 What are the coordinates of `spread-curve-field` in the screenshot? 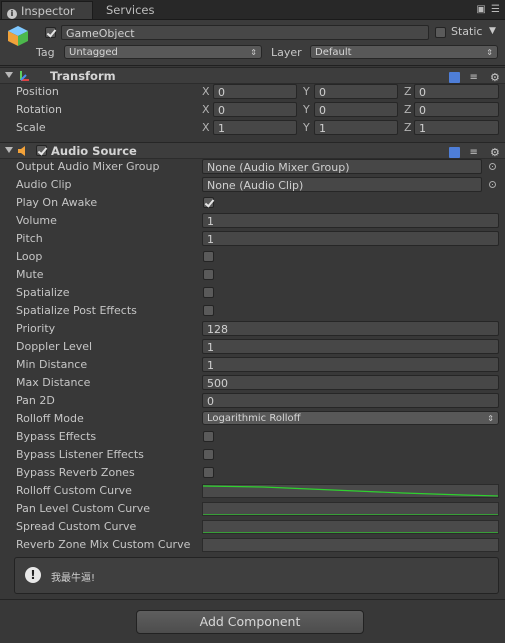 It's located at (350, 527).